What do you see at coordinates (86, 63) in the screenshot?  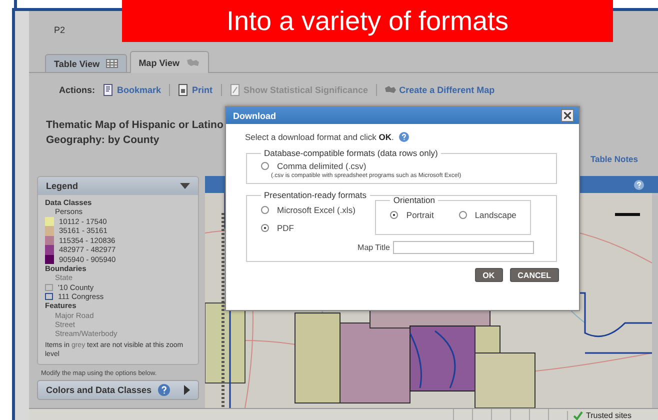 I see `tab: Table View` at bounding box center [86, 63].